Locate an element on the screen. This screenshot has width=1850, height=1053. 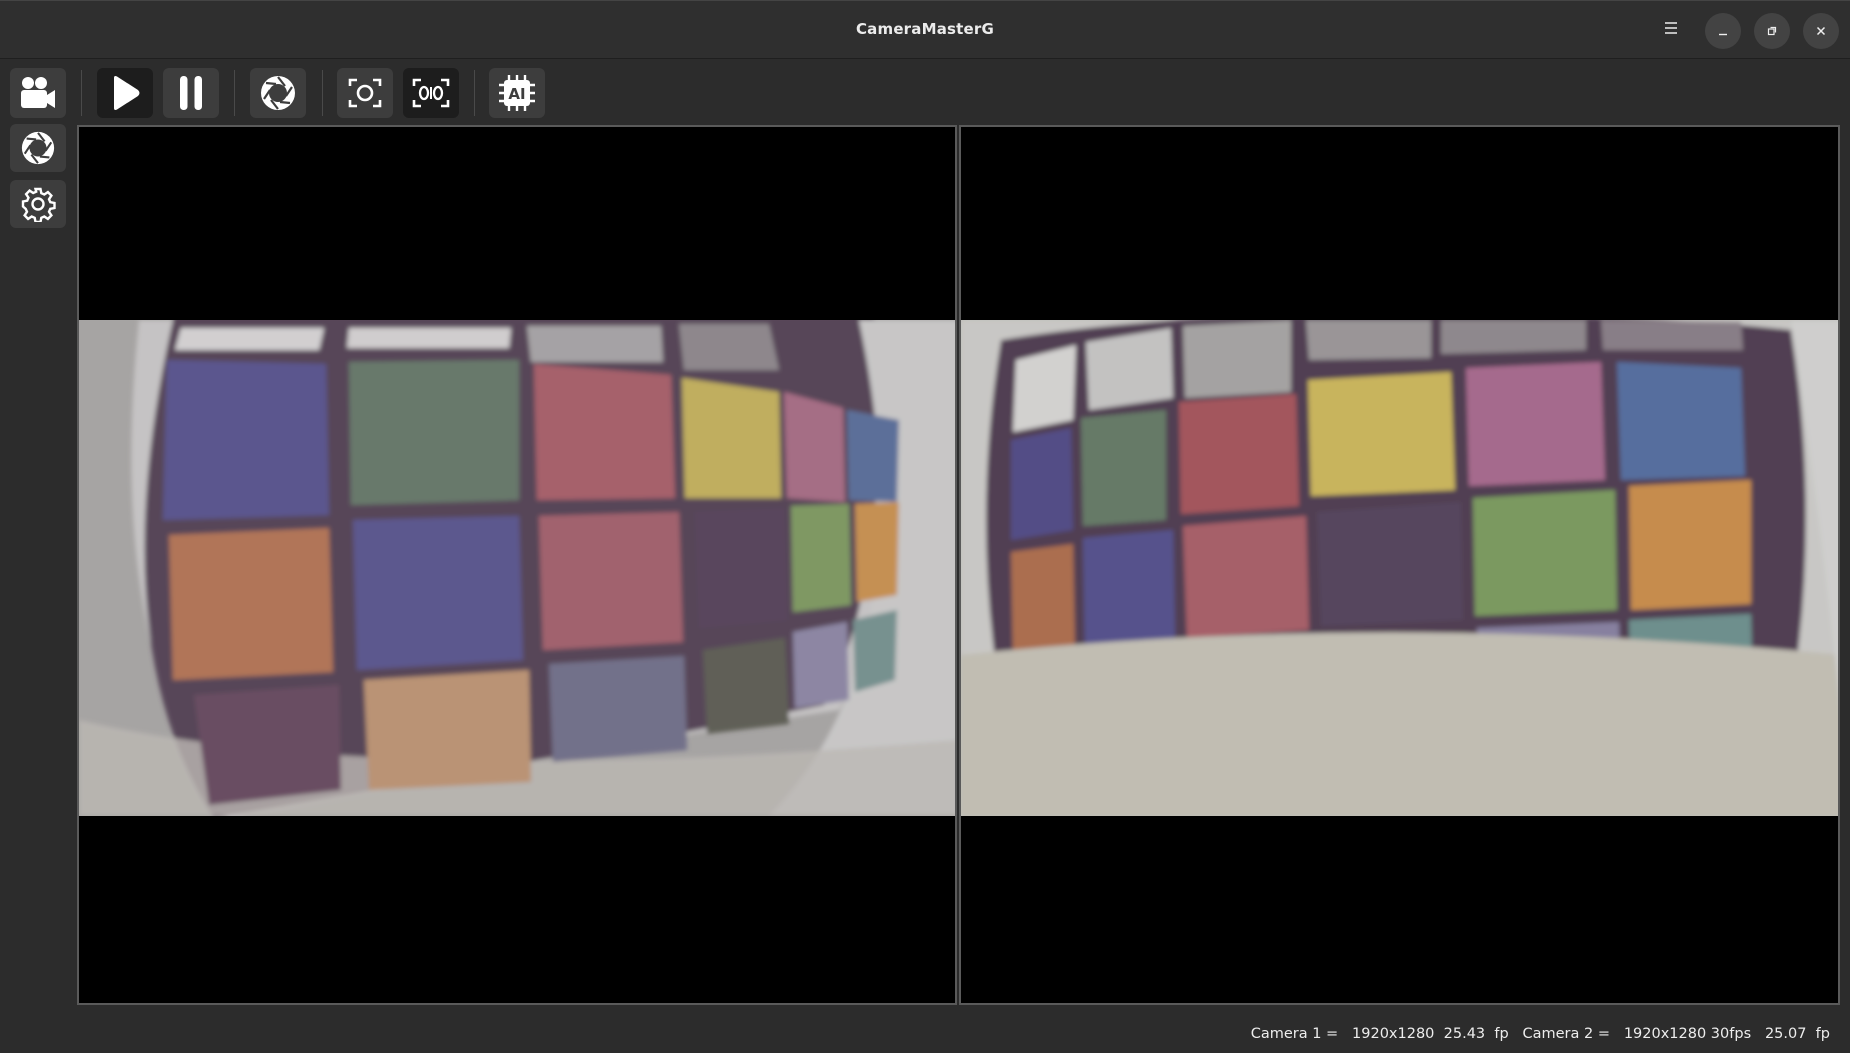
pause-button is located at coordinates (191, 93).